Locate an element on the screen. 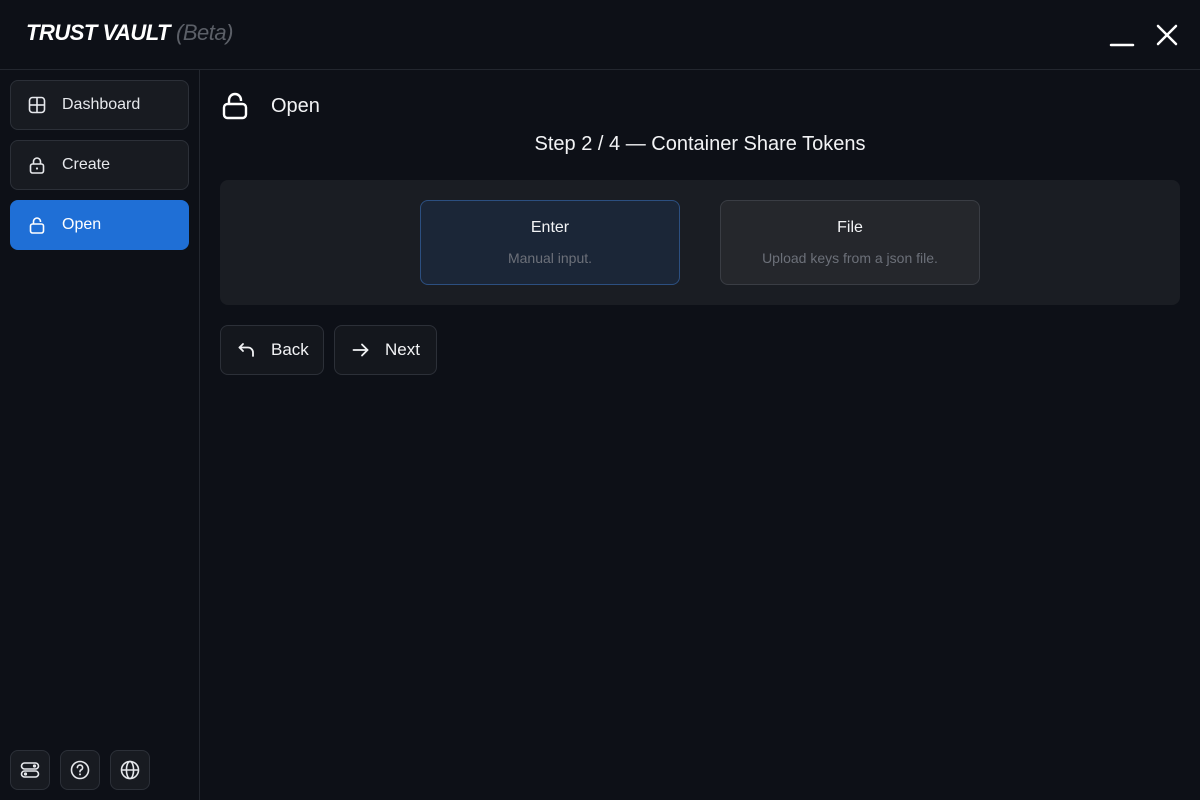 The width and height of the screenshot is (1200, 800). minimize-icon is located at coordinates (1122, 45).